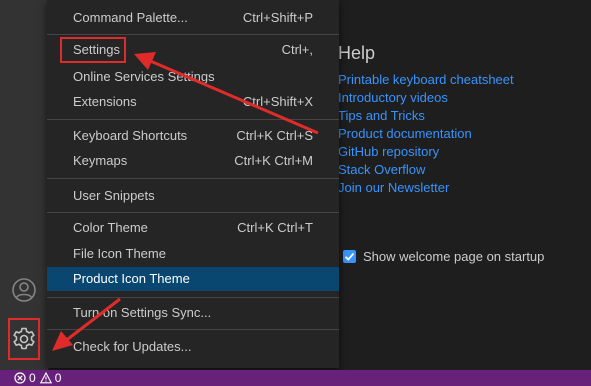 The width and height of the screenshot is (591, 386). I want to click on list-item: GitHub repository, so click(426, 152).